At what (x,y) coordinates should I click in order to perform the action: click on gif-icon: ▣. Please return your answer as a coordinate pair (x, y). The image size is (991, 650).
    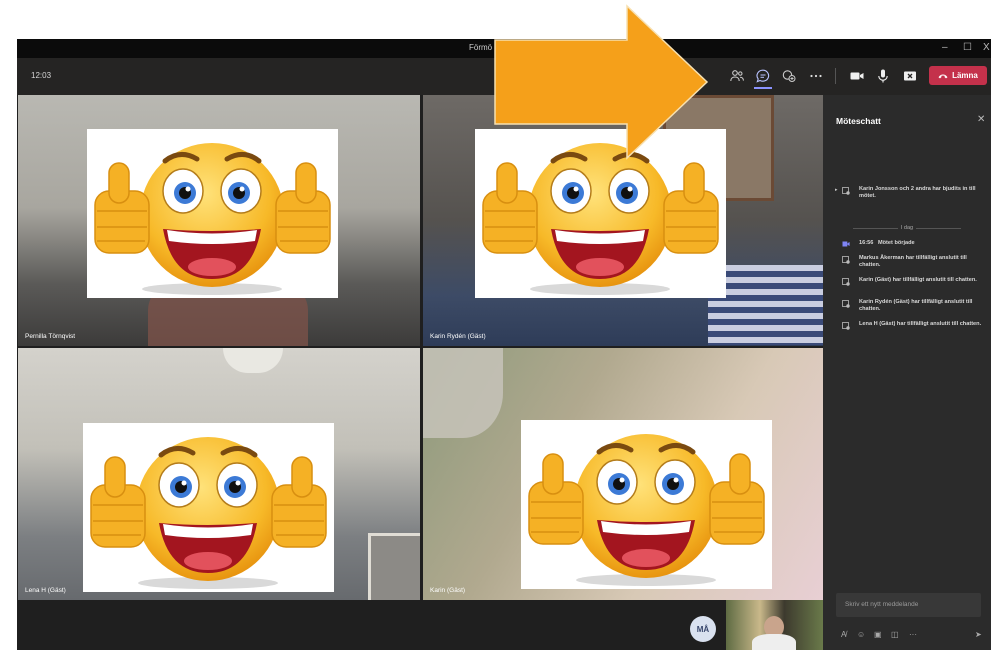
    Looking at the image, I should click on (878, 634).